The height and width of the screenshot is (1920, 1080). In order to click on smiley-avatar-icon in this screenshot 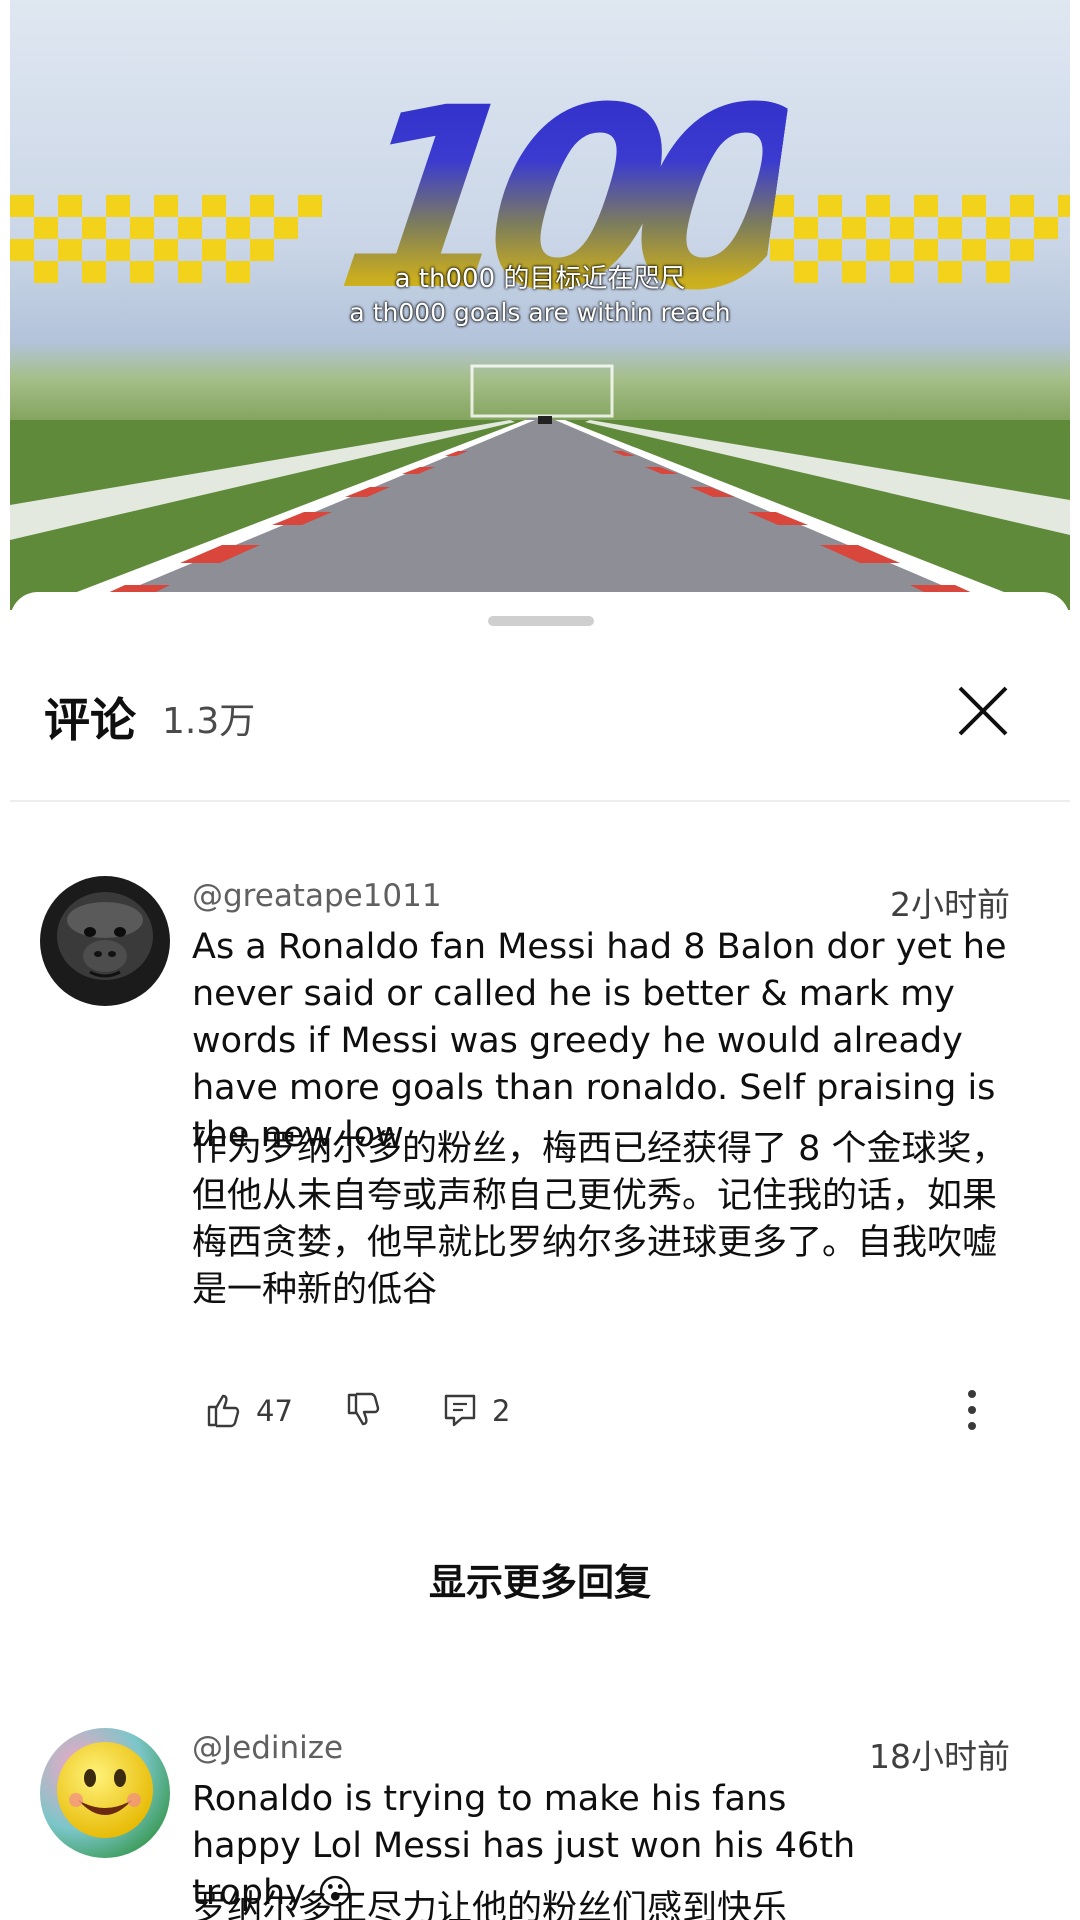, I will do `click(105, 1793)`.